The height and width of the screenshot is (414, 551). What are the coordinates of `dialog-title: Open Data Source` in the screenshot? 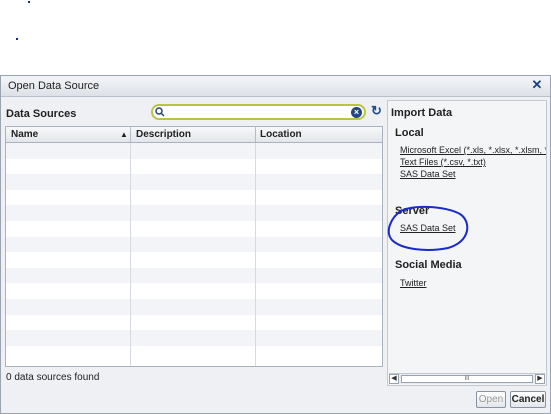 It's located at (54, 86).